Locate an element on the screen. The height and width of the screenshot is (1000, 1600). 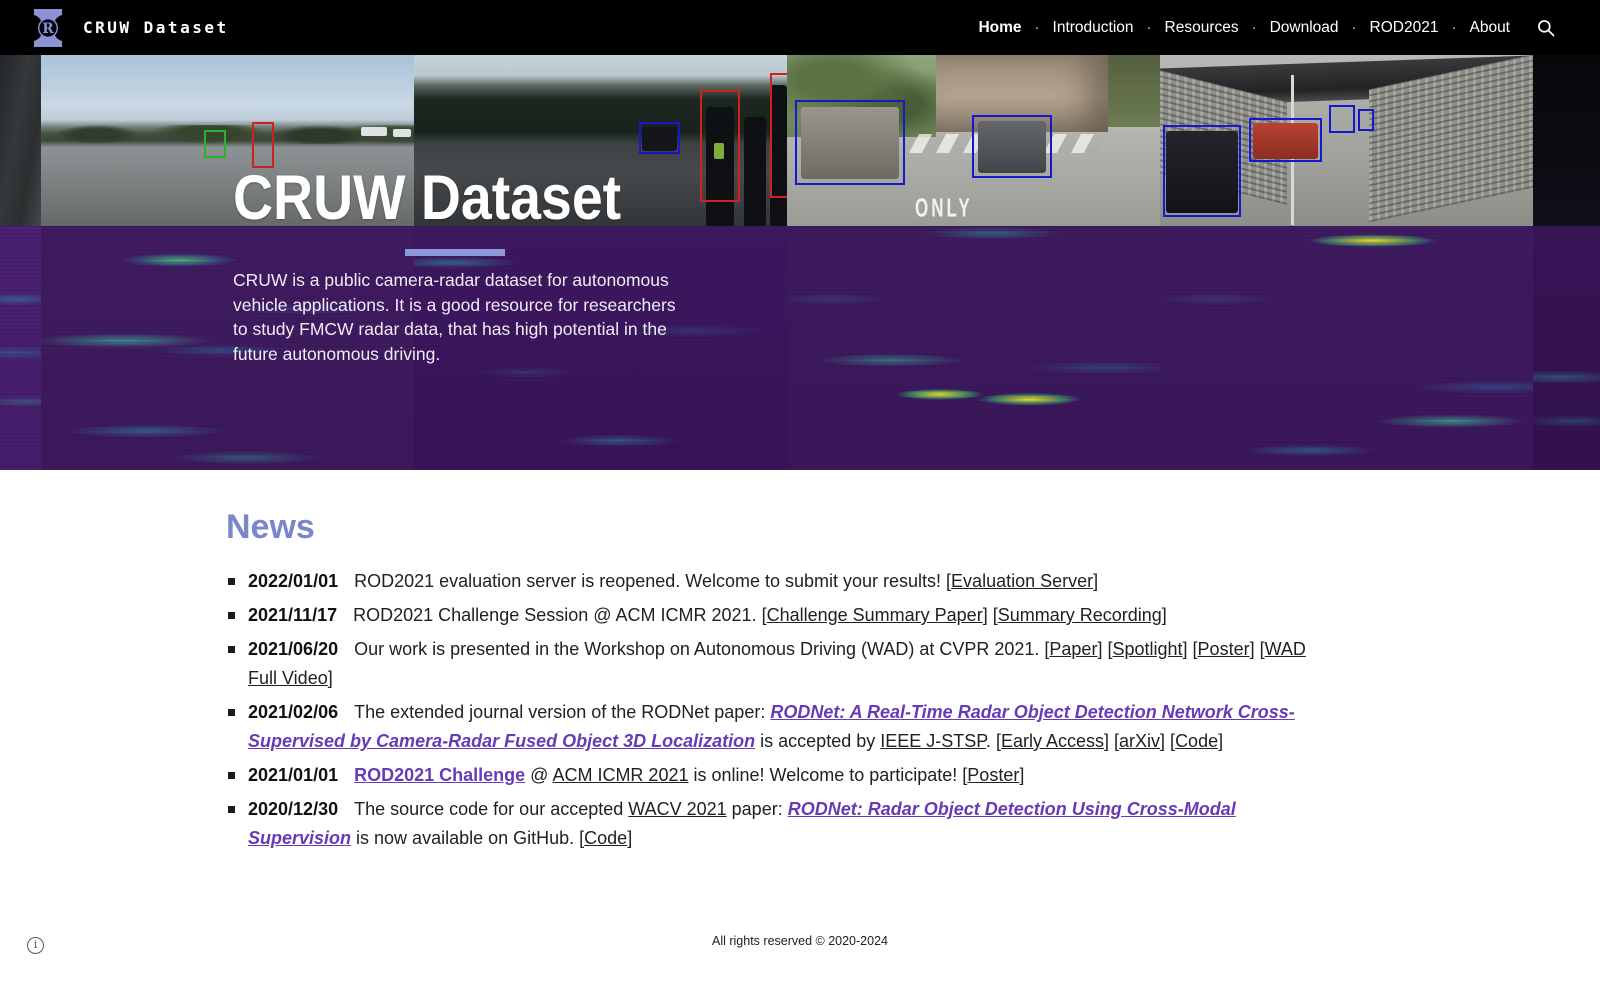
news-text: @ is located at coordinates (539, 775).